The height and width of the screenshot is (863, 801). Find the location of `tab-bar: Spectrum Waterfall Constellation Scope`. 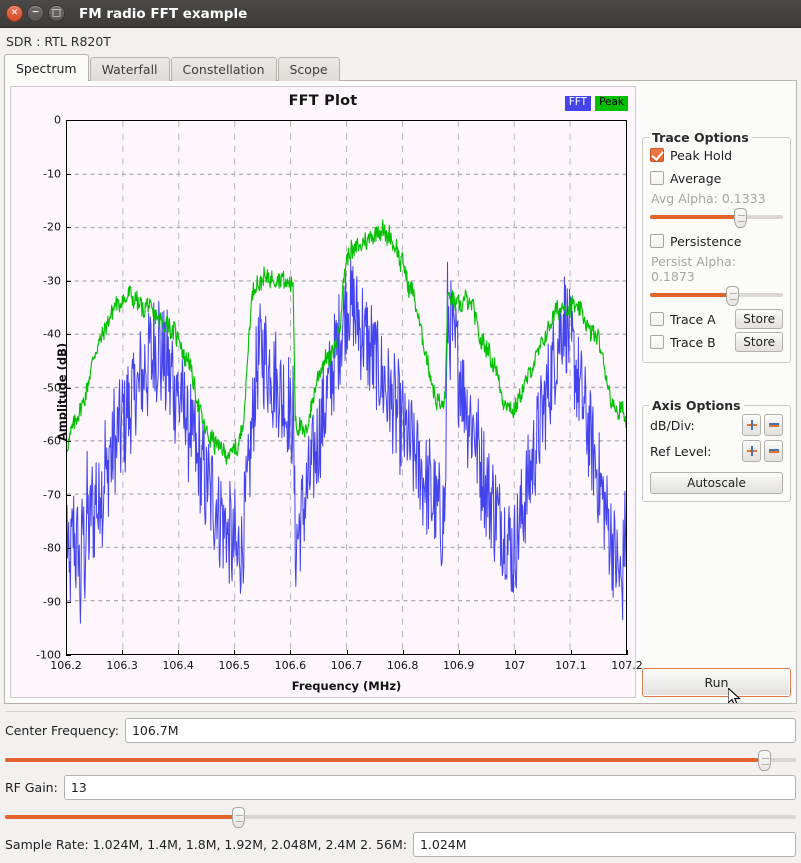

tab-bar: Spectrum Waterfall Constellation Scope is located at coordinates (400, 67).